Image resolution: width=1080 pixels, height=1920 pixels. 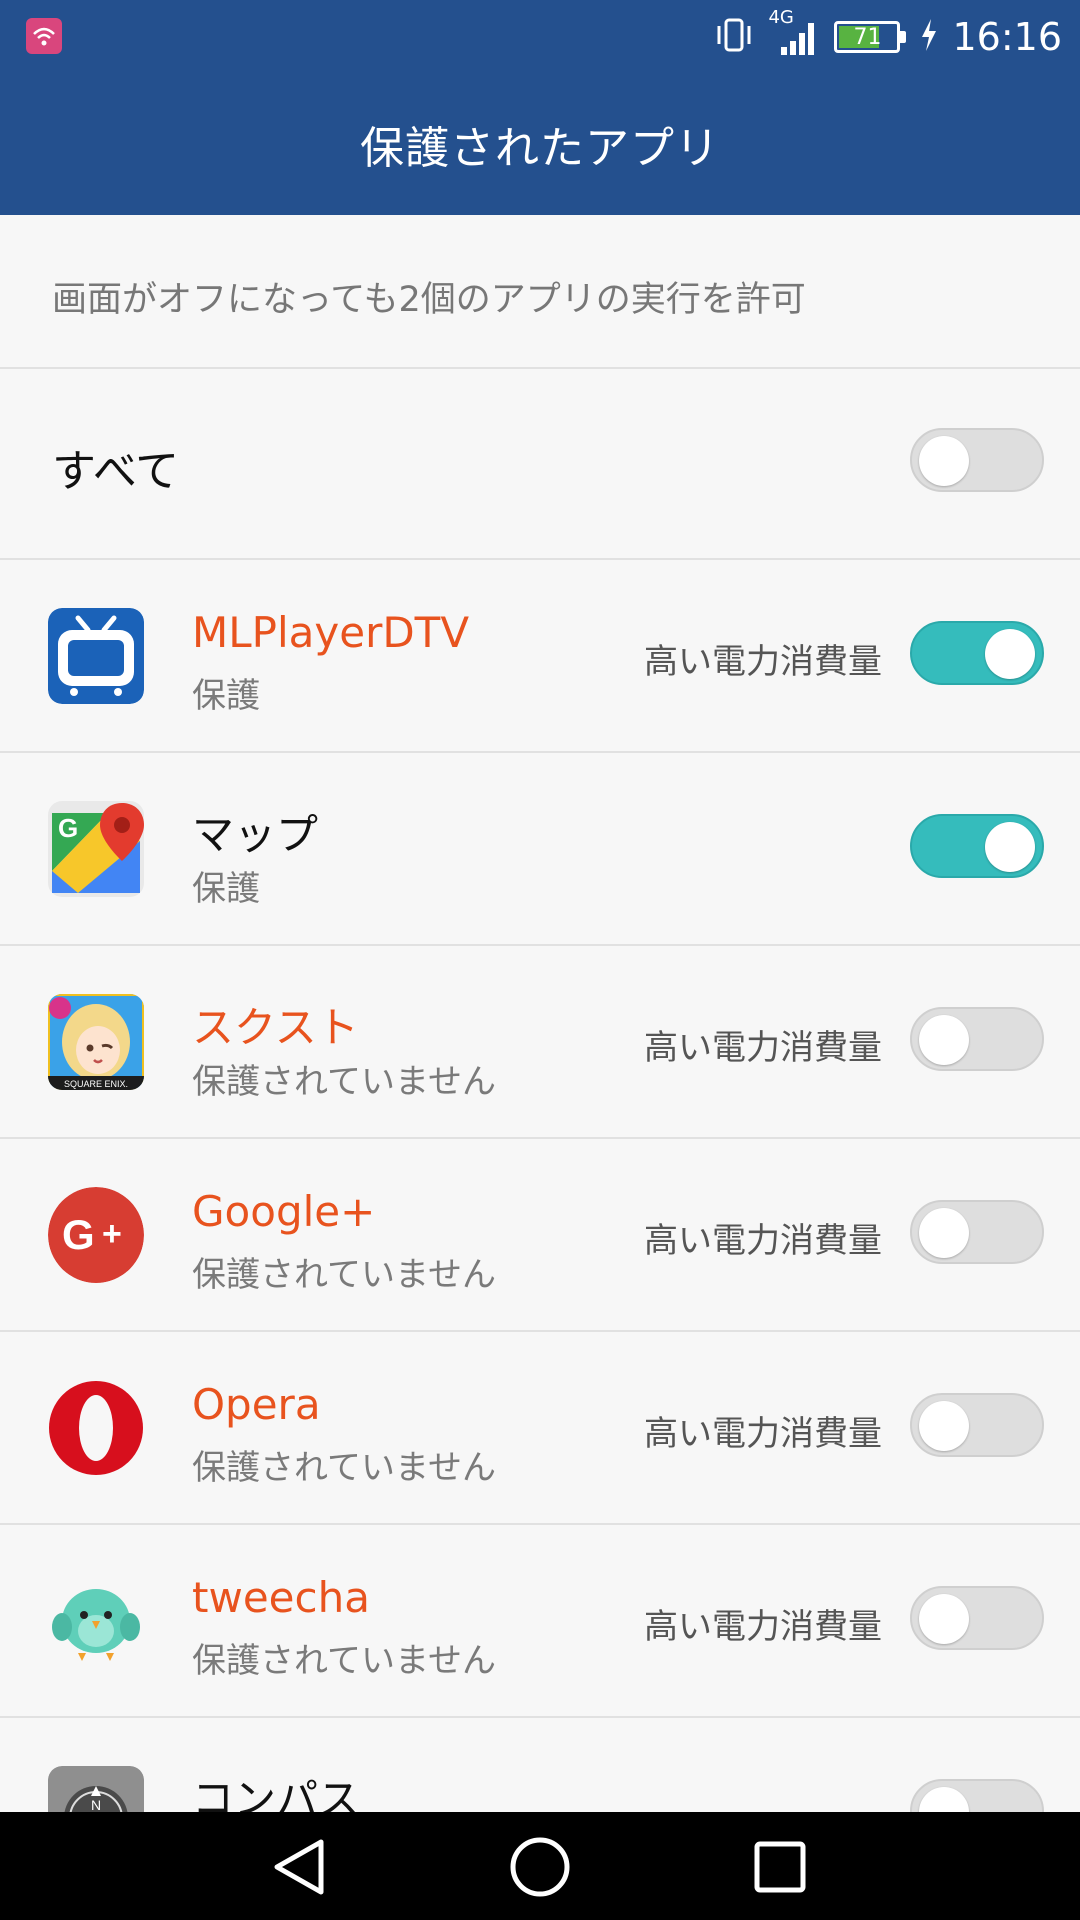 I want to click on app-name: MLPlayerDTV, so click(x=331, y=632).